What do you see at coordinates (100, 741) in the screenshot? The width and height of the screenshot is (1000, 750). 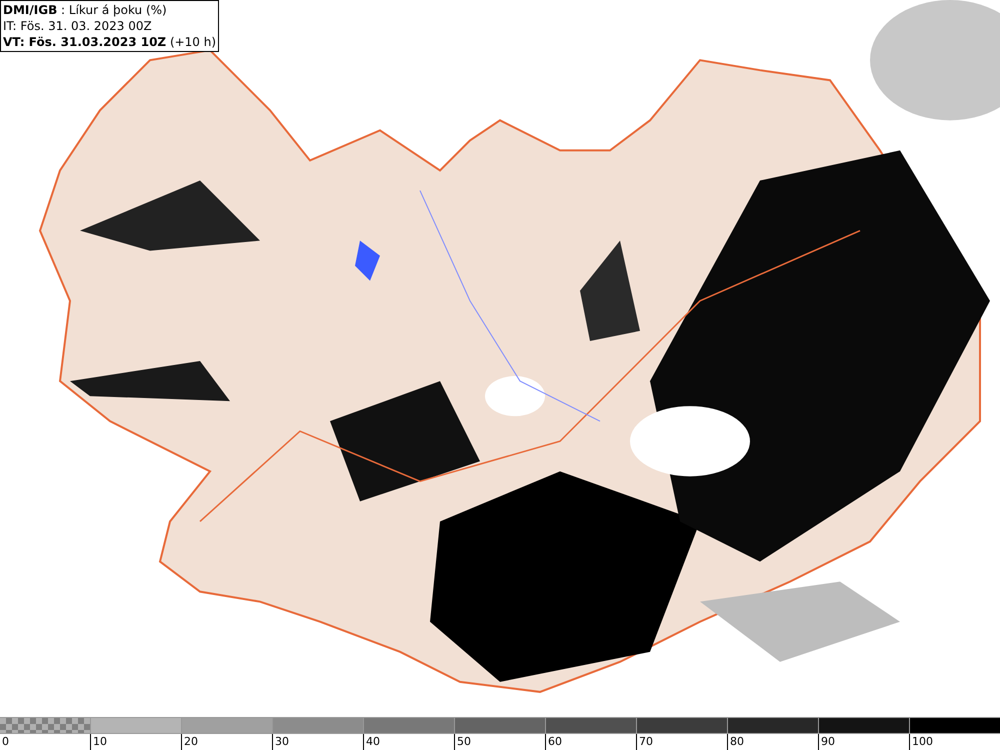 I see `legend-label: 10` at bounding box center [100, 741].